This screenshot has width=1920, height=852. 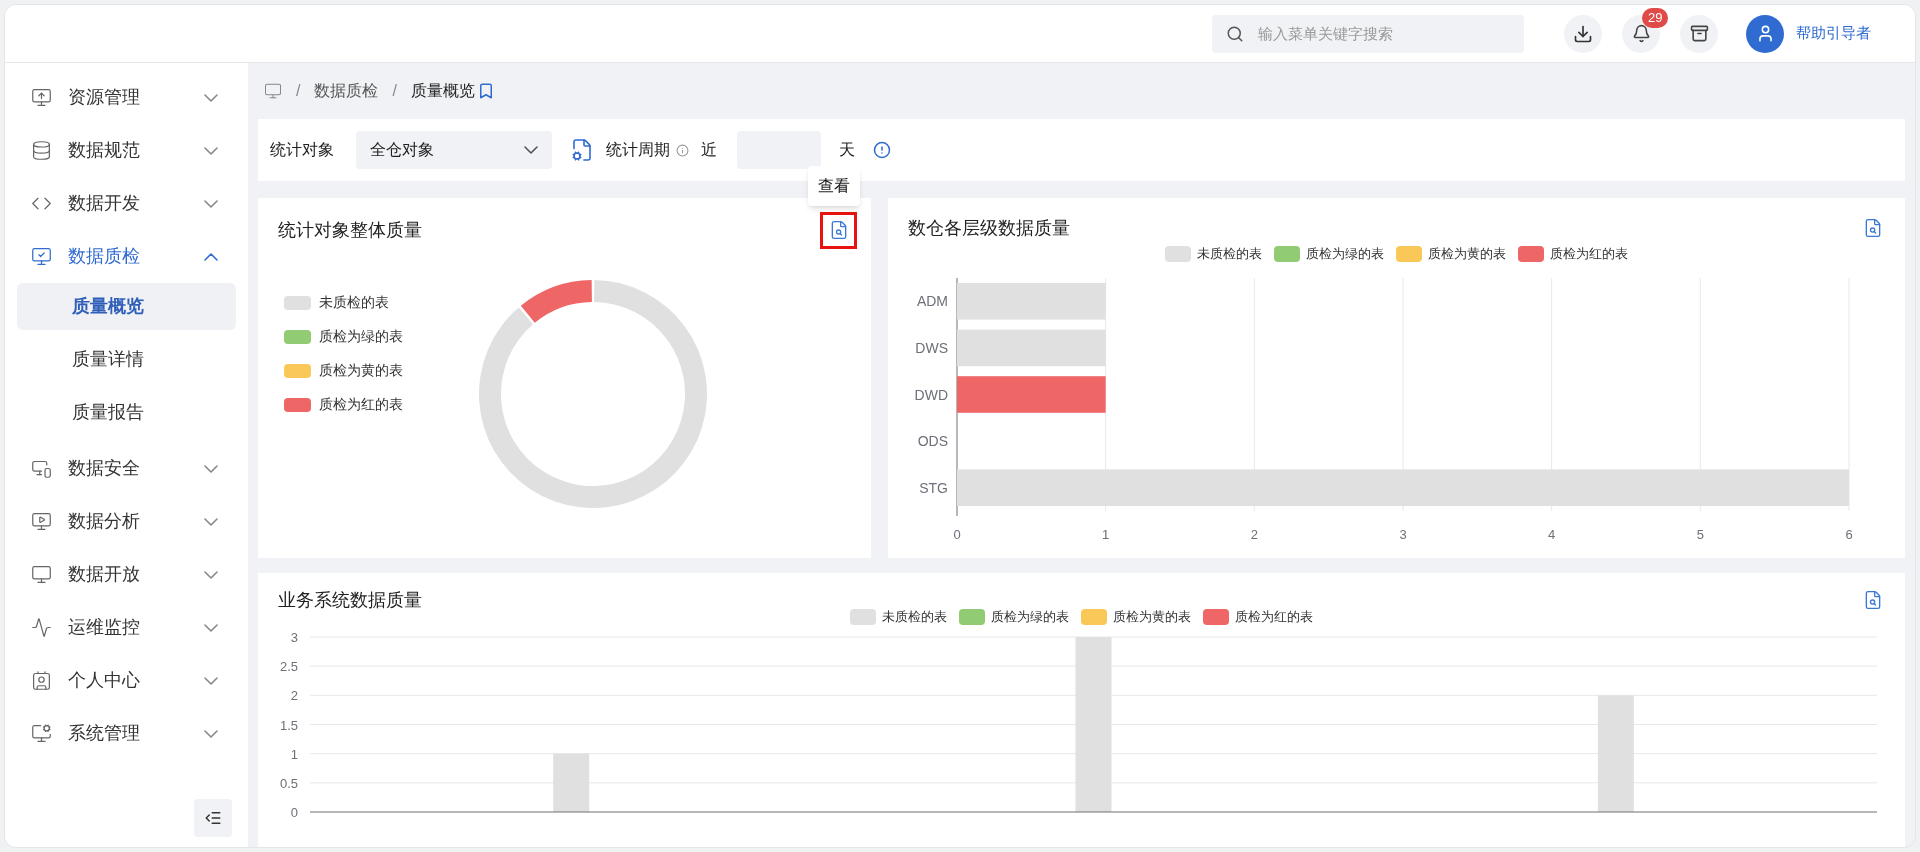 What do you see at coordinates (989, 228) in the screenshot?
I see `panel-title: 数仓各层级数据质量` at bounding box center [989, 228].